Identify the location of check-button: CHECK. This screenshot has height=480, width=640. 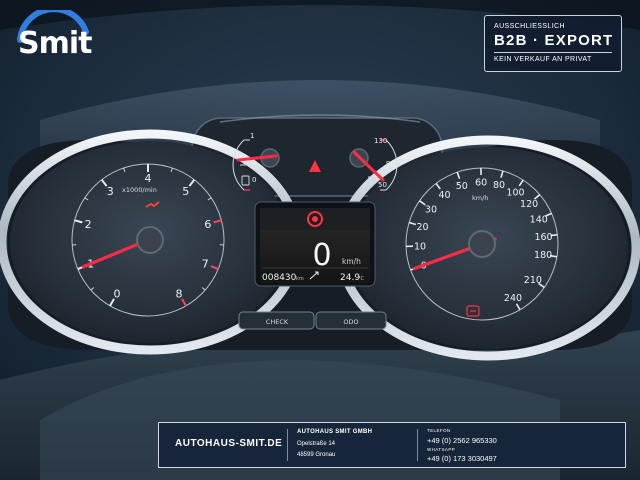
(277, 322).